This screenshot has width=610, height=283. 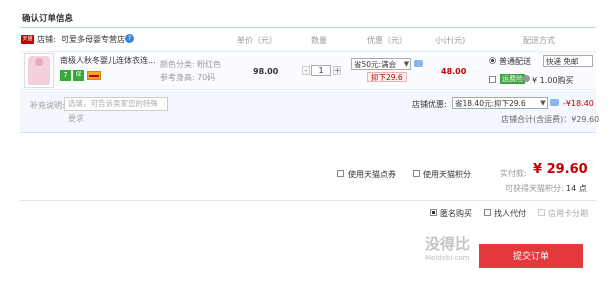 I want to click on proxy-pay-checkbox, so click(x=487, y=212).